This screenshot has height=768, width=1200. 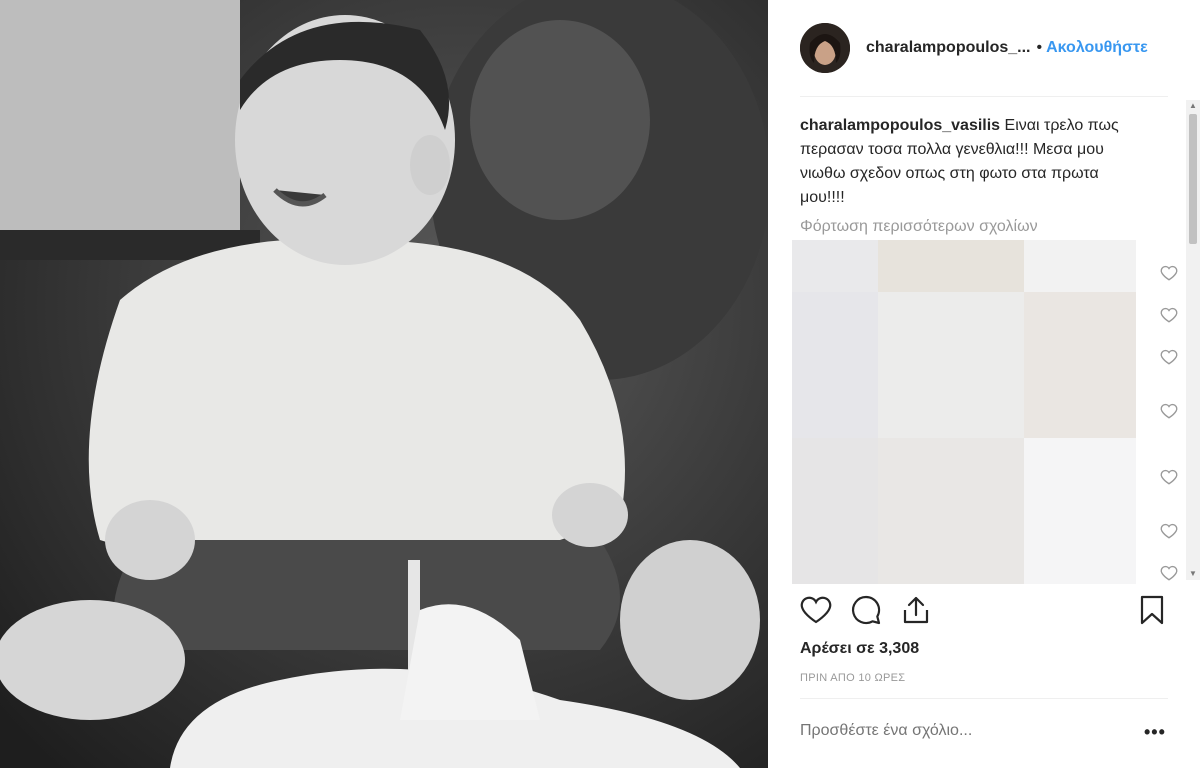 I want to click on scroll-down-arrow-icon: ▼, so click(x=1193, y=574).